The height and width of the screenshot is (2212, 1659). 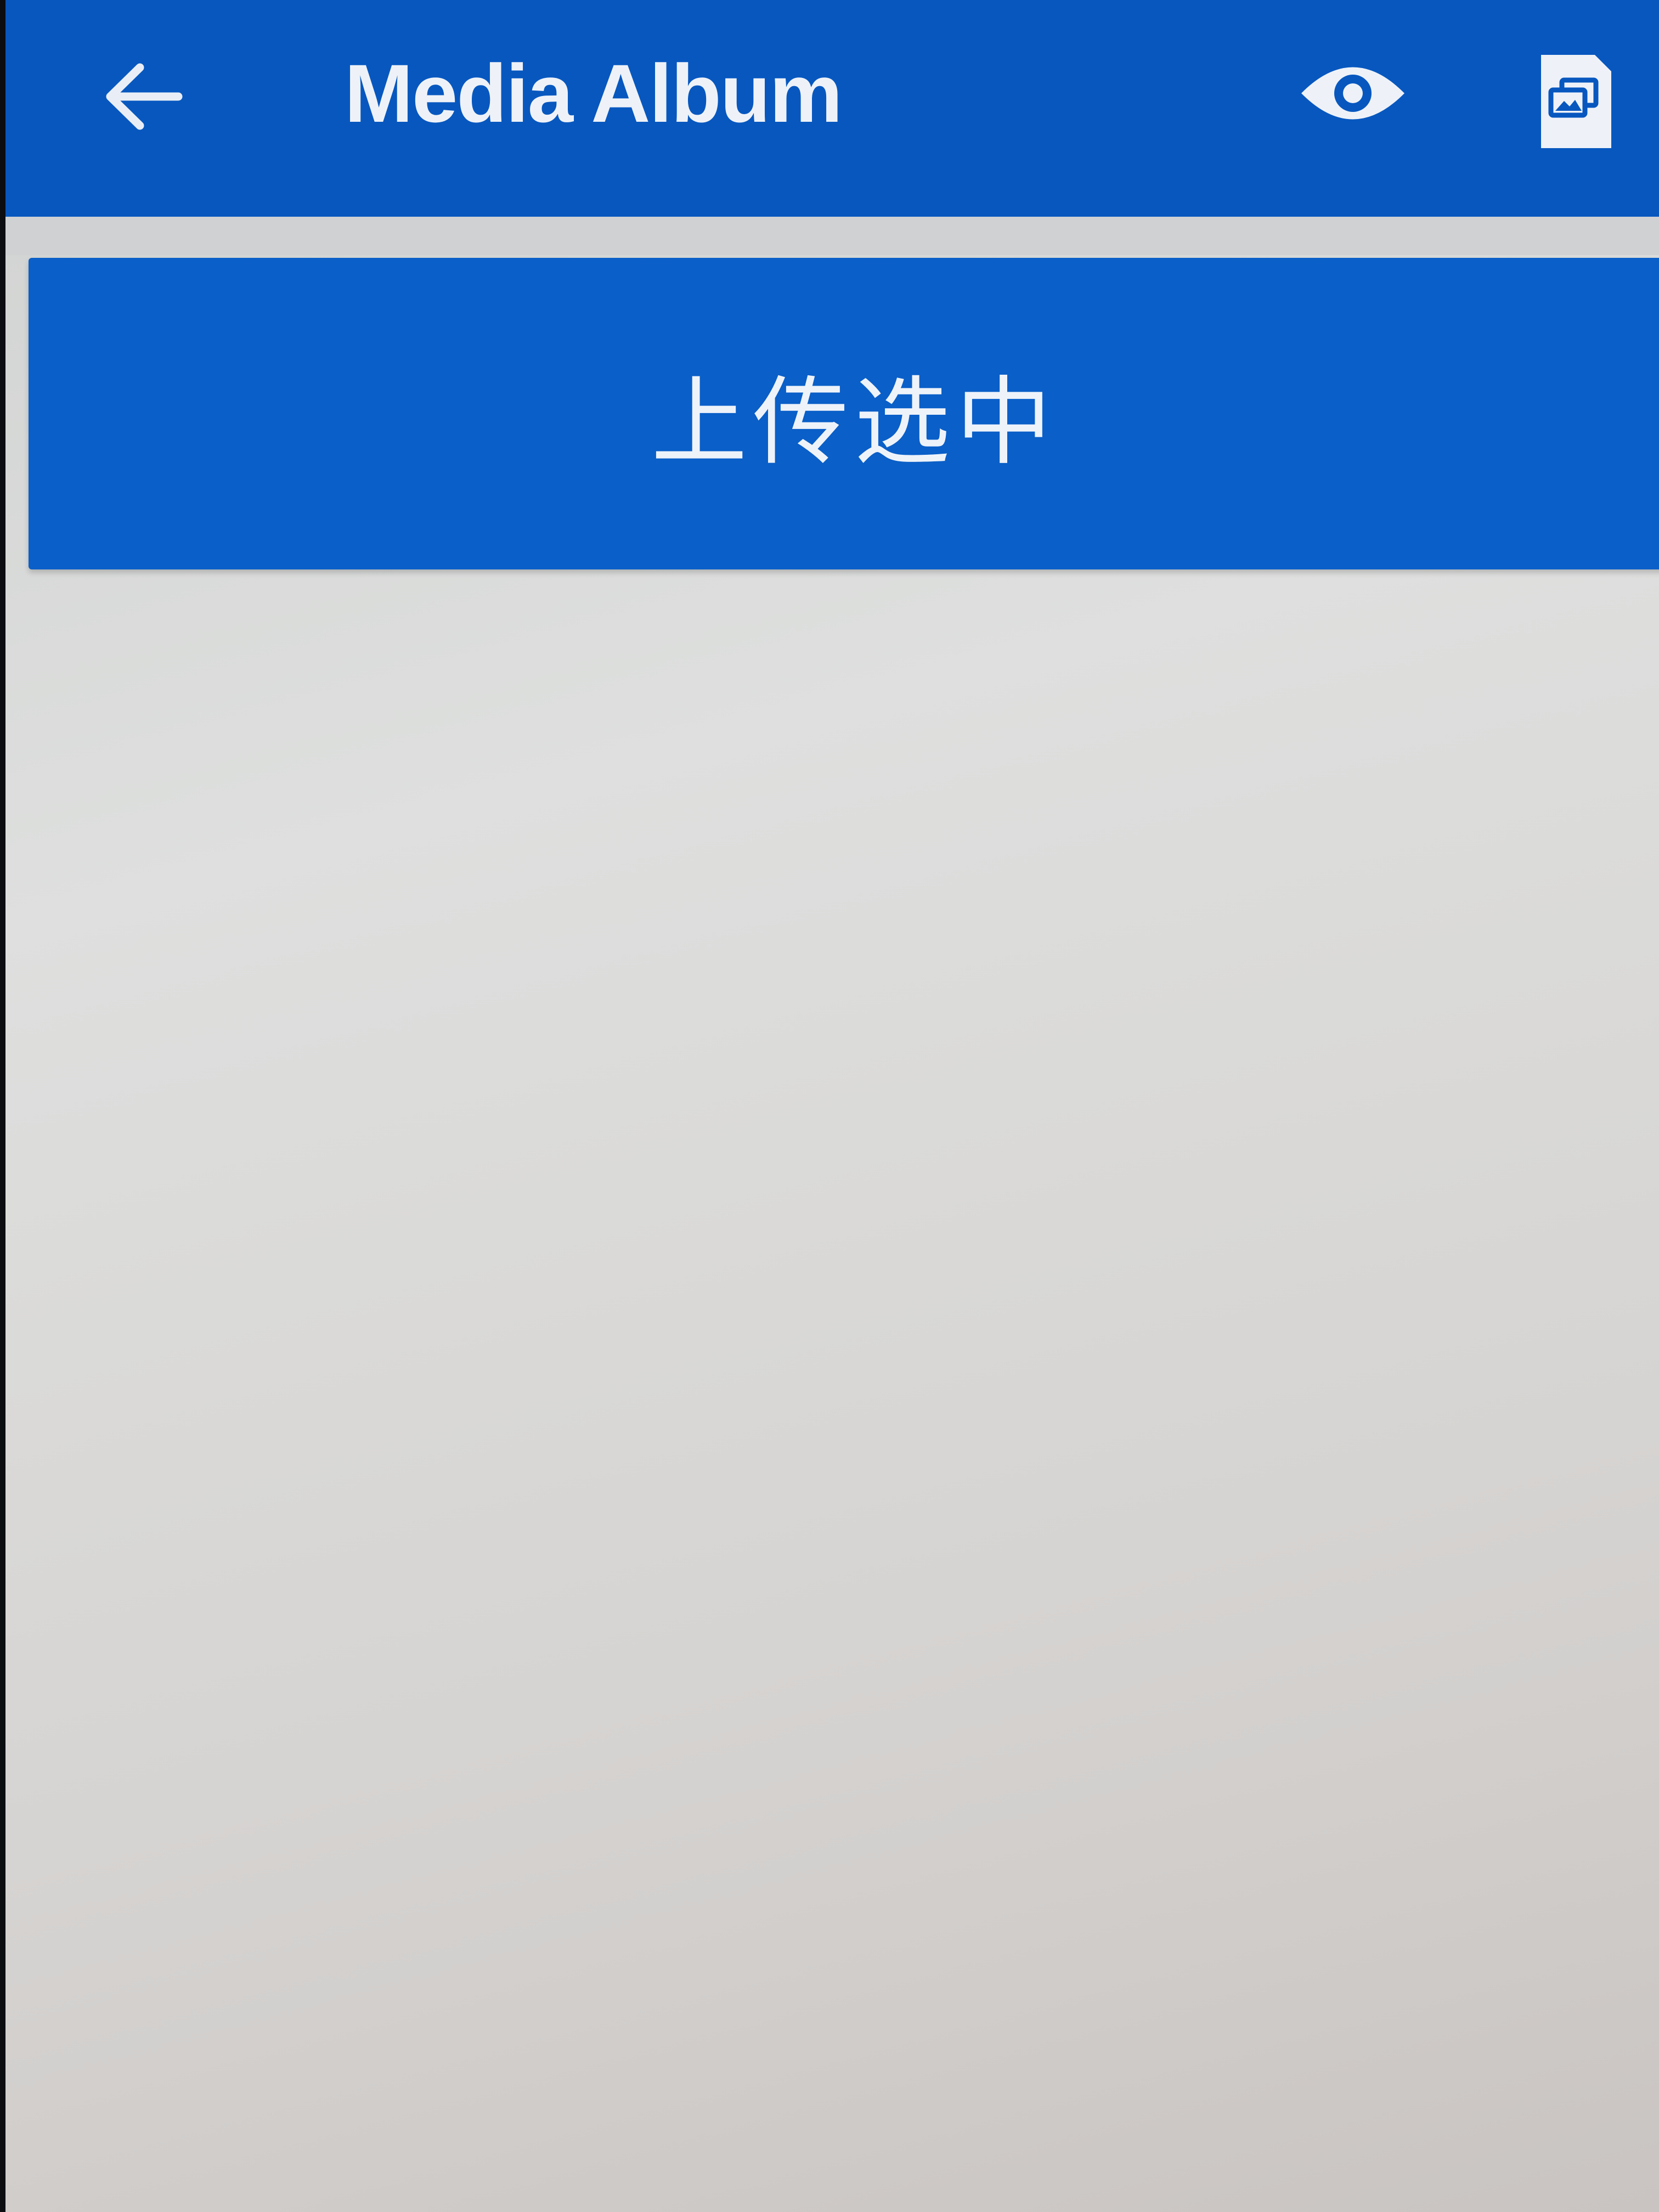 I want to click on upload-selected-button: 上传选中, so click(x=844, y=413).